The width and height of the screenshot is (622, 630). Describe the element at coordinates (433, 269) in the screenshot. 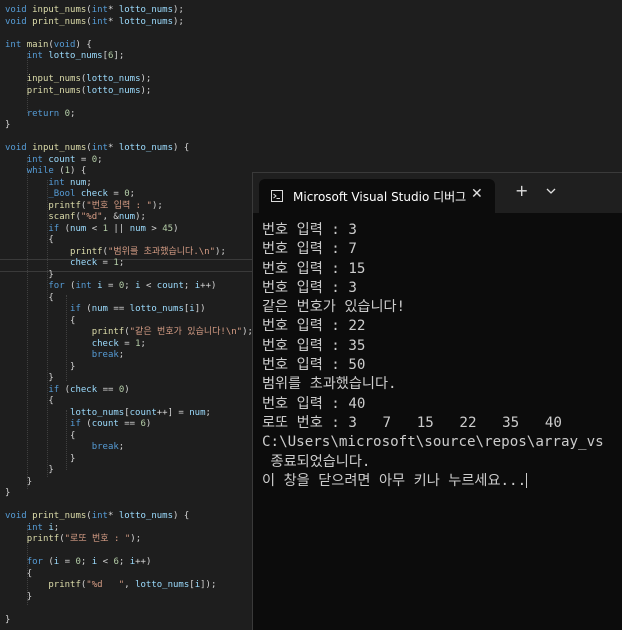

I see `terminal-line: 번호 입력 : 15` at that location.